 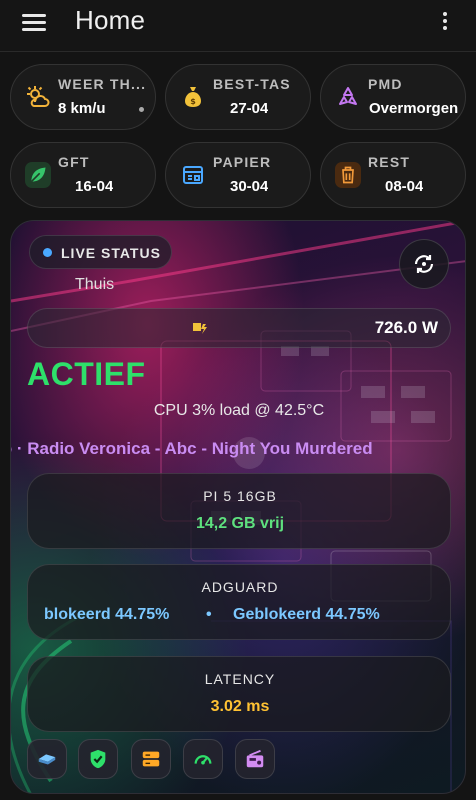 I want to click on sync-button, so click(x=424, y=264).